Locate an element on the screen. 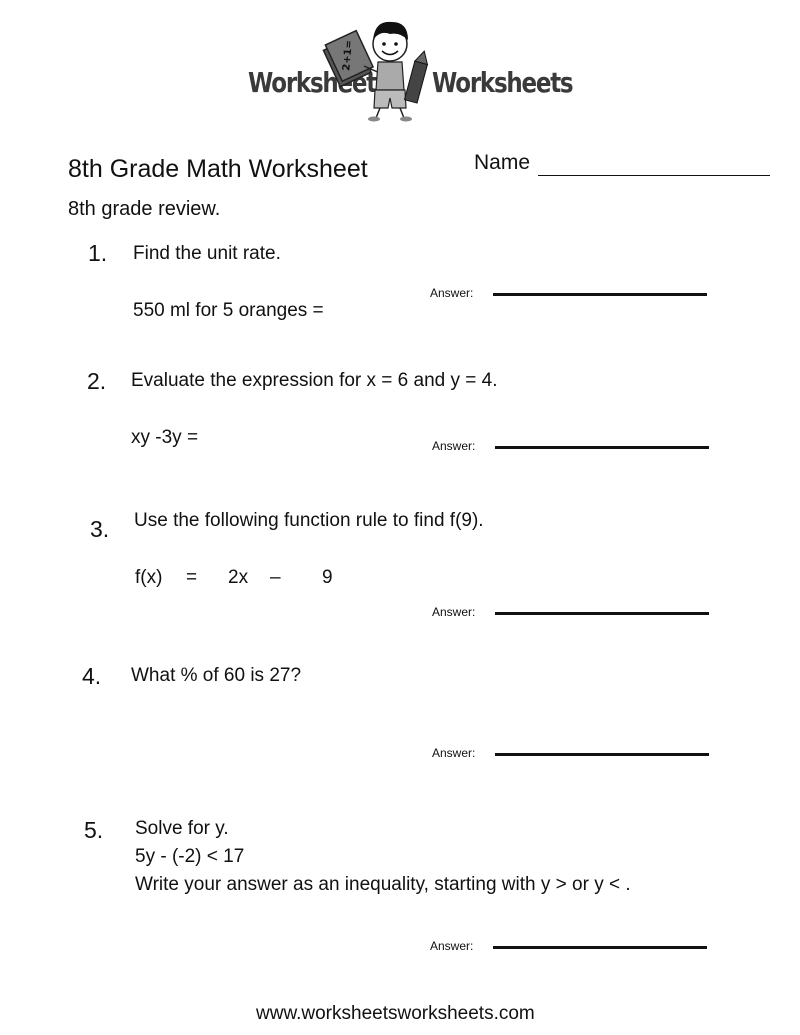 The height and width of the screenshot is (1035, 800). question-number: 2. is located at coordinates (97, 381).